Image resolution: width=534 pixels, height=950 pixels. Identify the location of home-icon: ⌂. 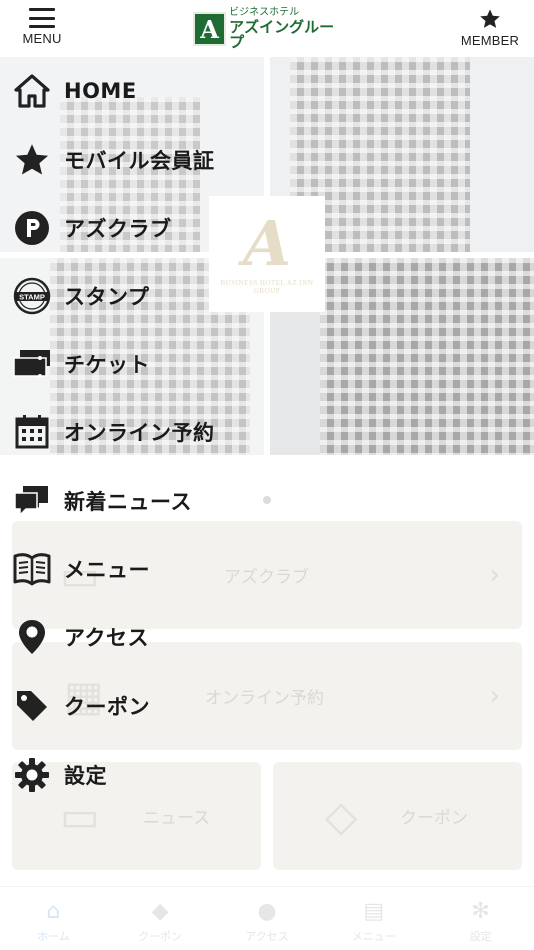
(53, 911).